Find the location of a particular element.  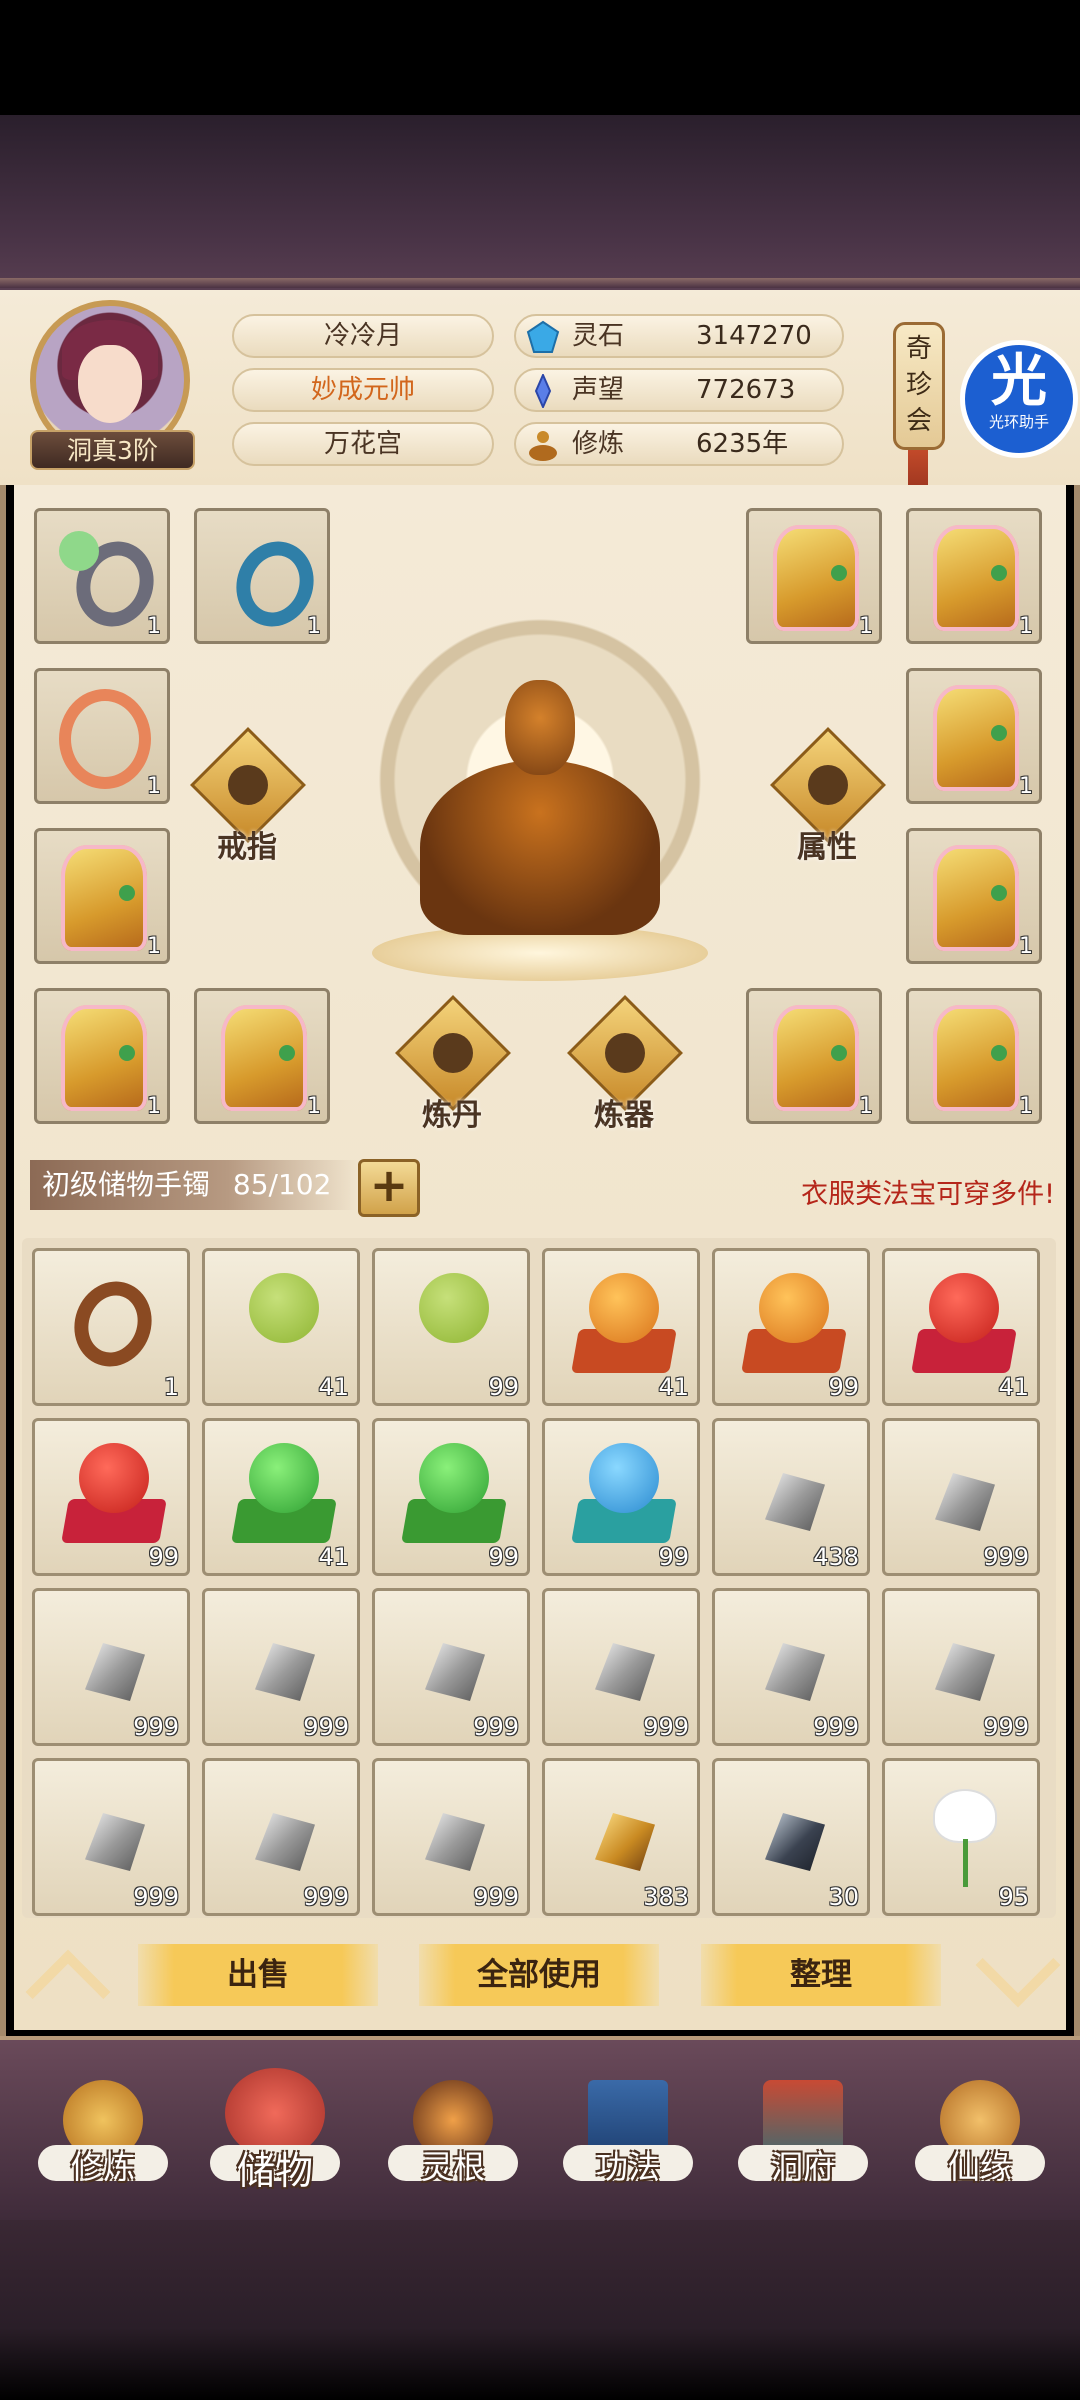

equip-slot-dragon: 1 is located at coordinates (102, 736).